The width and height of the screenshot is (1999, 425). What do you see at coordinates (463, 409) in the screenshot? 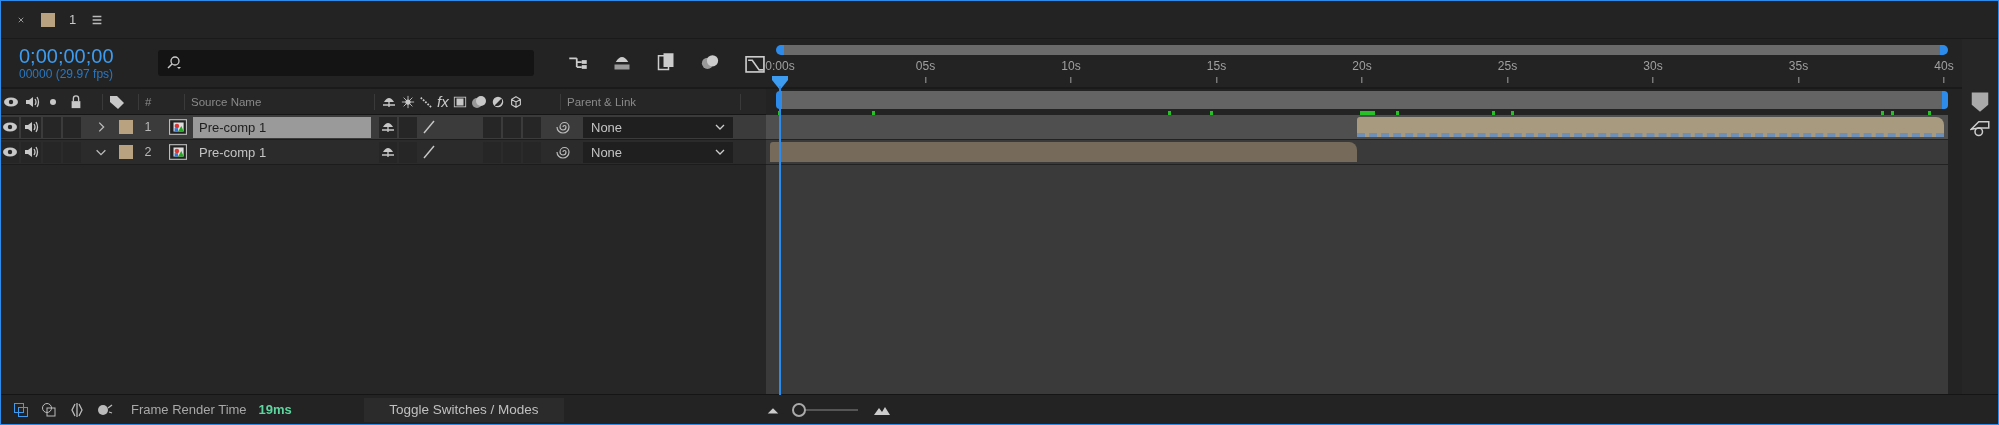
I see `toggle-switches-modes-button: Toggle Switches / Modes` at bounding box center [463, 409].